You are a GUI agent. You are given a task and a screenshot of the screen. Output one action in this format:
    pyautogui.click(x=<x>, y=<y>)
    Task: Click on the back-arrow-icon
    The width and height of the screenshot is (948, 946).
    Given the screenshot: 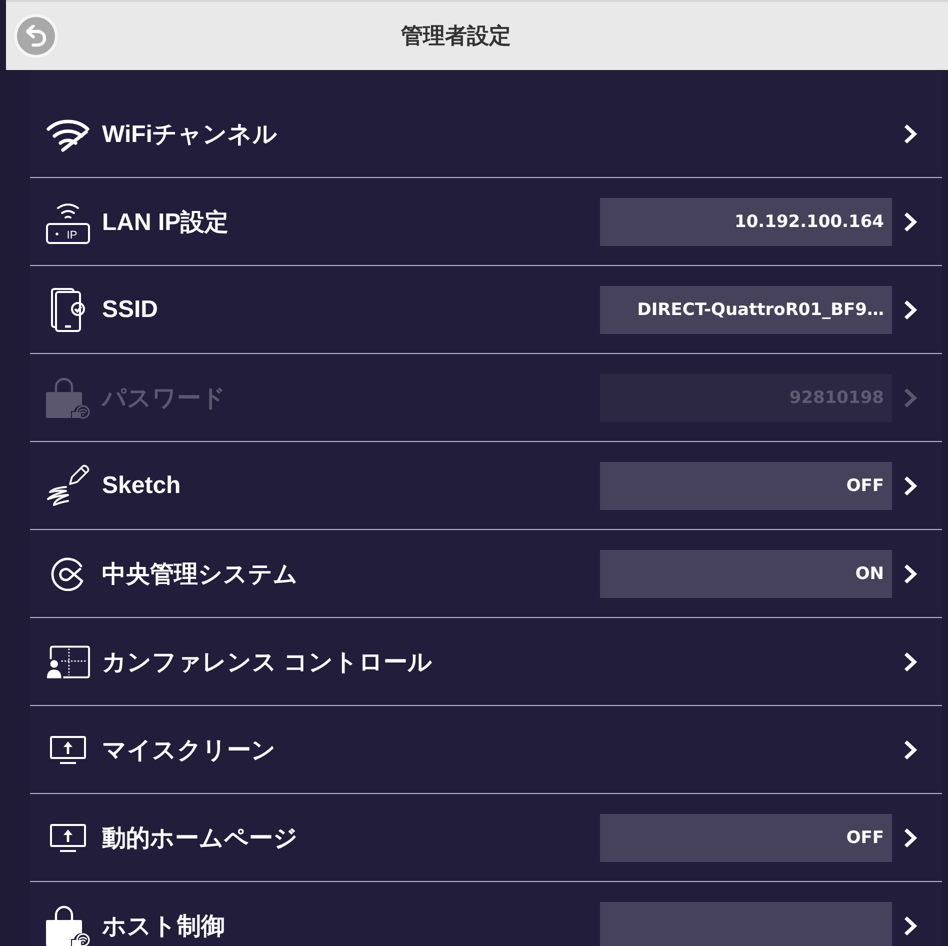 What is the action you would take?
    pyautogui.click(x=36, y=36)
    